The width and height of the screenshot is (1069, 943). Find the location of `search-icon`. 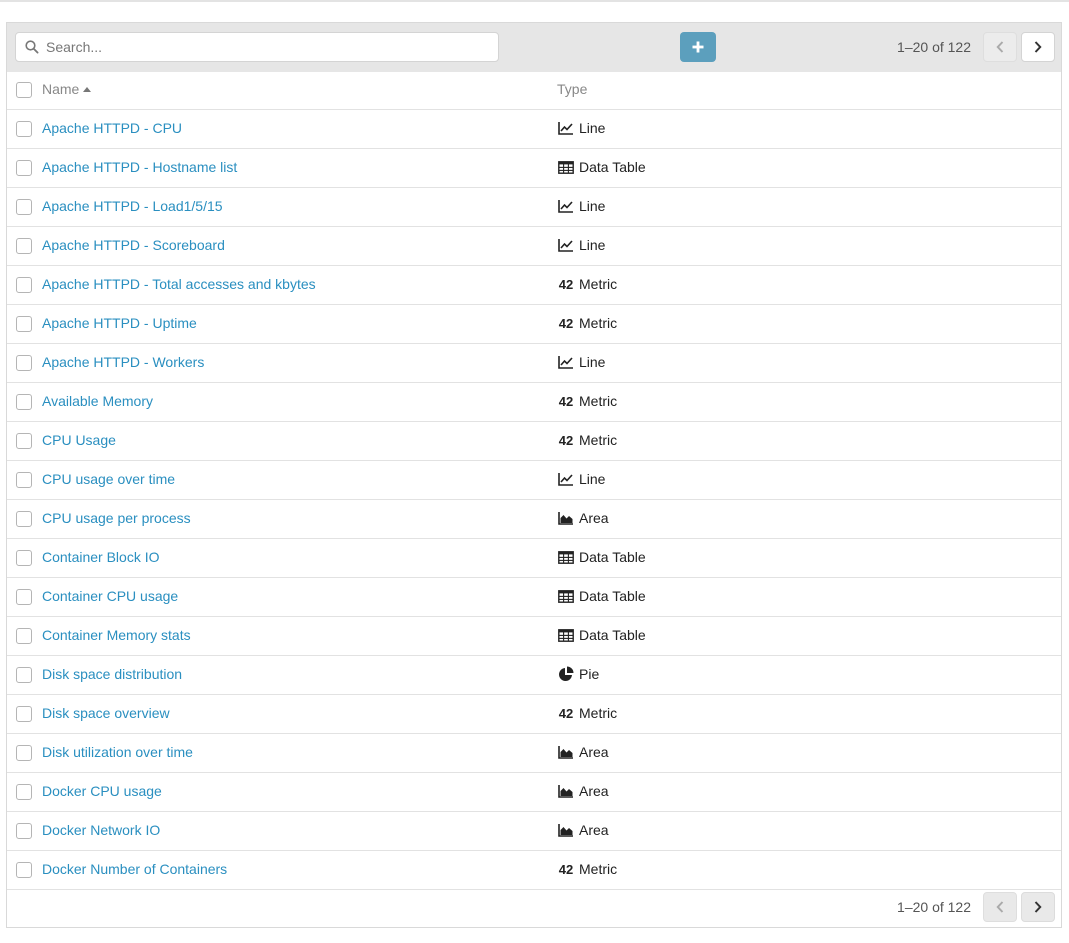

search-icon is located at coordinates (32, 47).